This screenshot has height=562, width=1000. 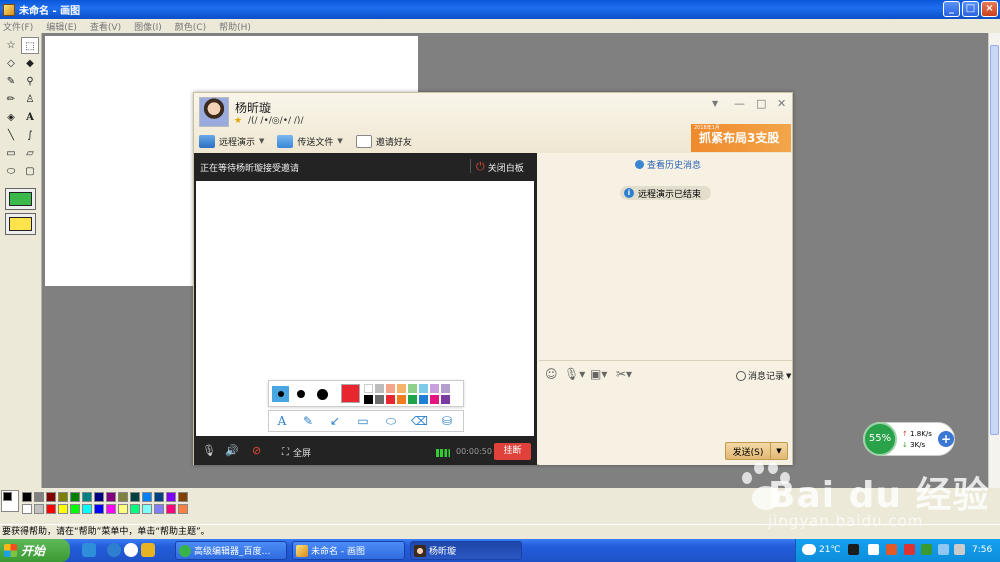 What do you see at coordinates (30, 171) in the screenshot?
I see `rounded-rect-icon: ▢` at bounding box center [30, 171].